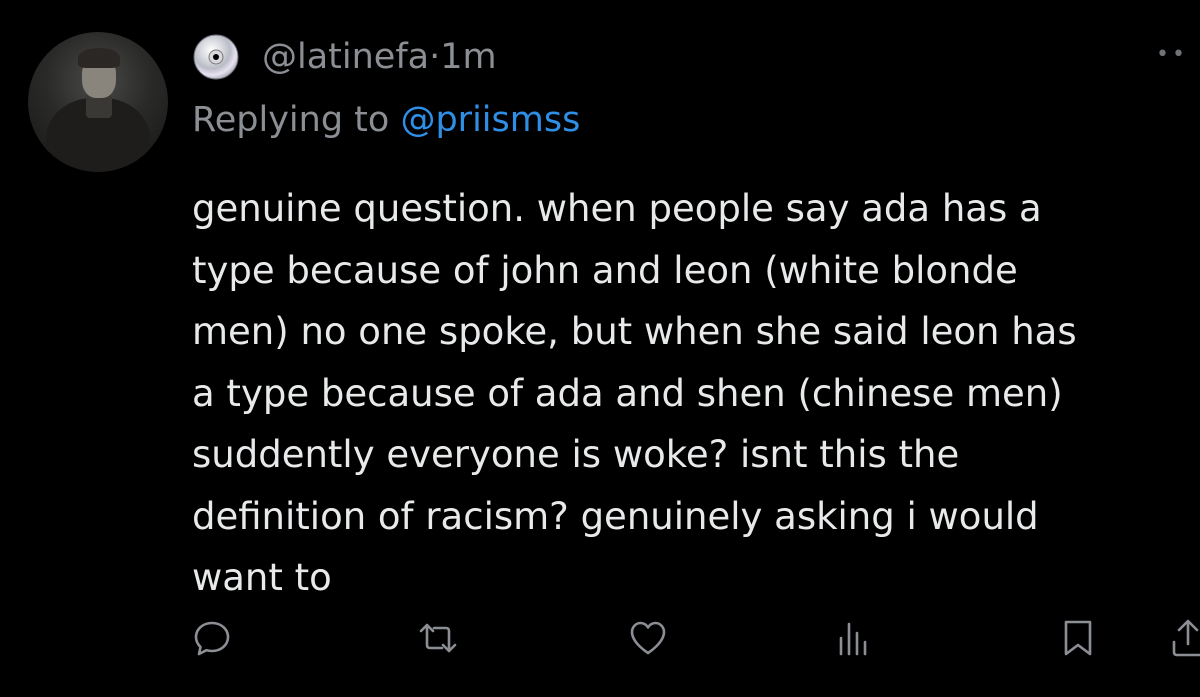 The image size is (1200, 697). Describe the element at coordinates (1172, 54) in the screenshot. I see `more-icon: ••` at that location.